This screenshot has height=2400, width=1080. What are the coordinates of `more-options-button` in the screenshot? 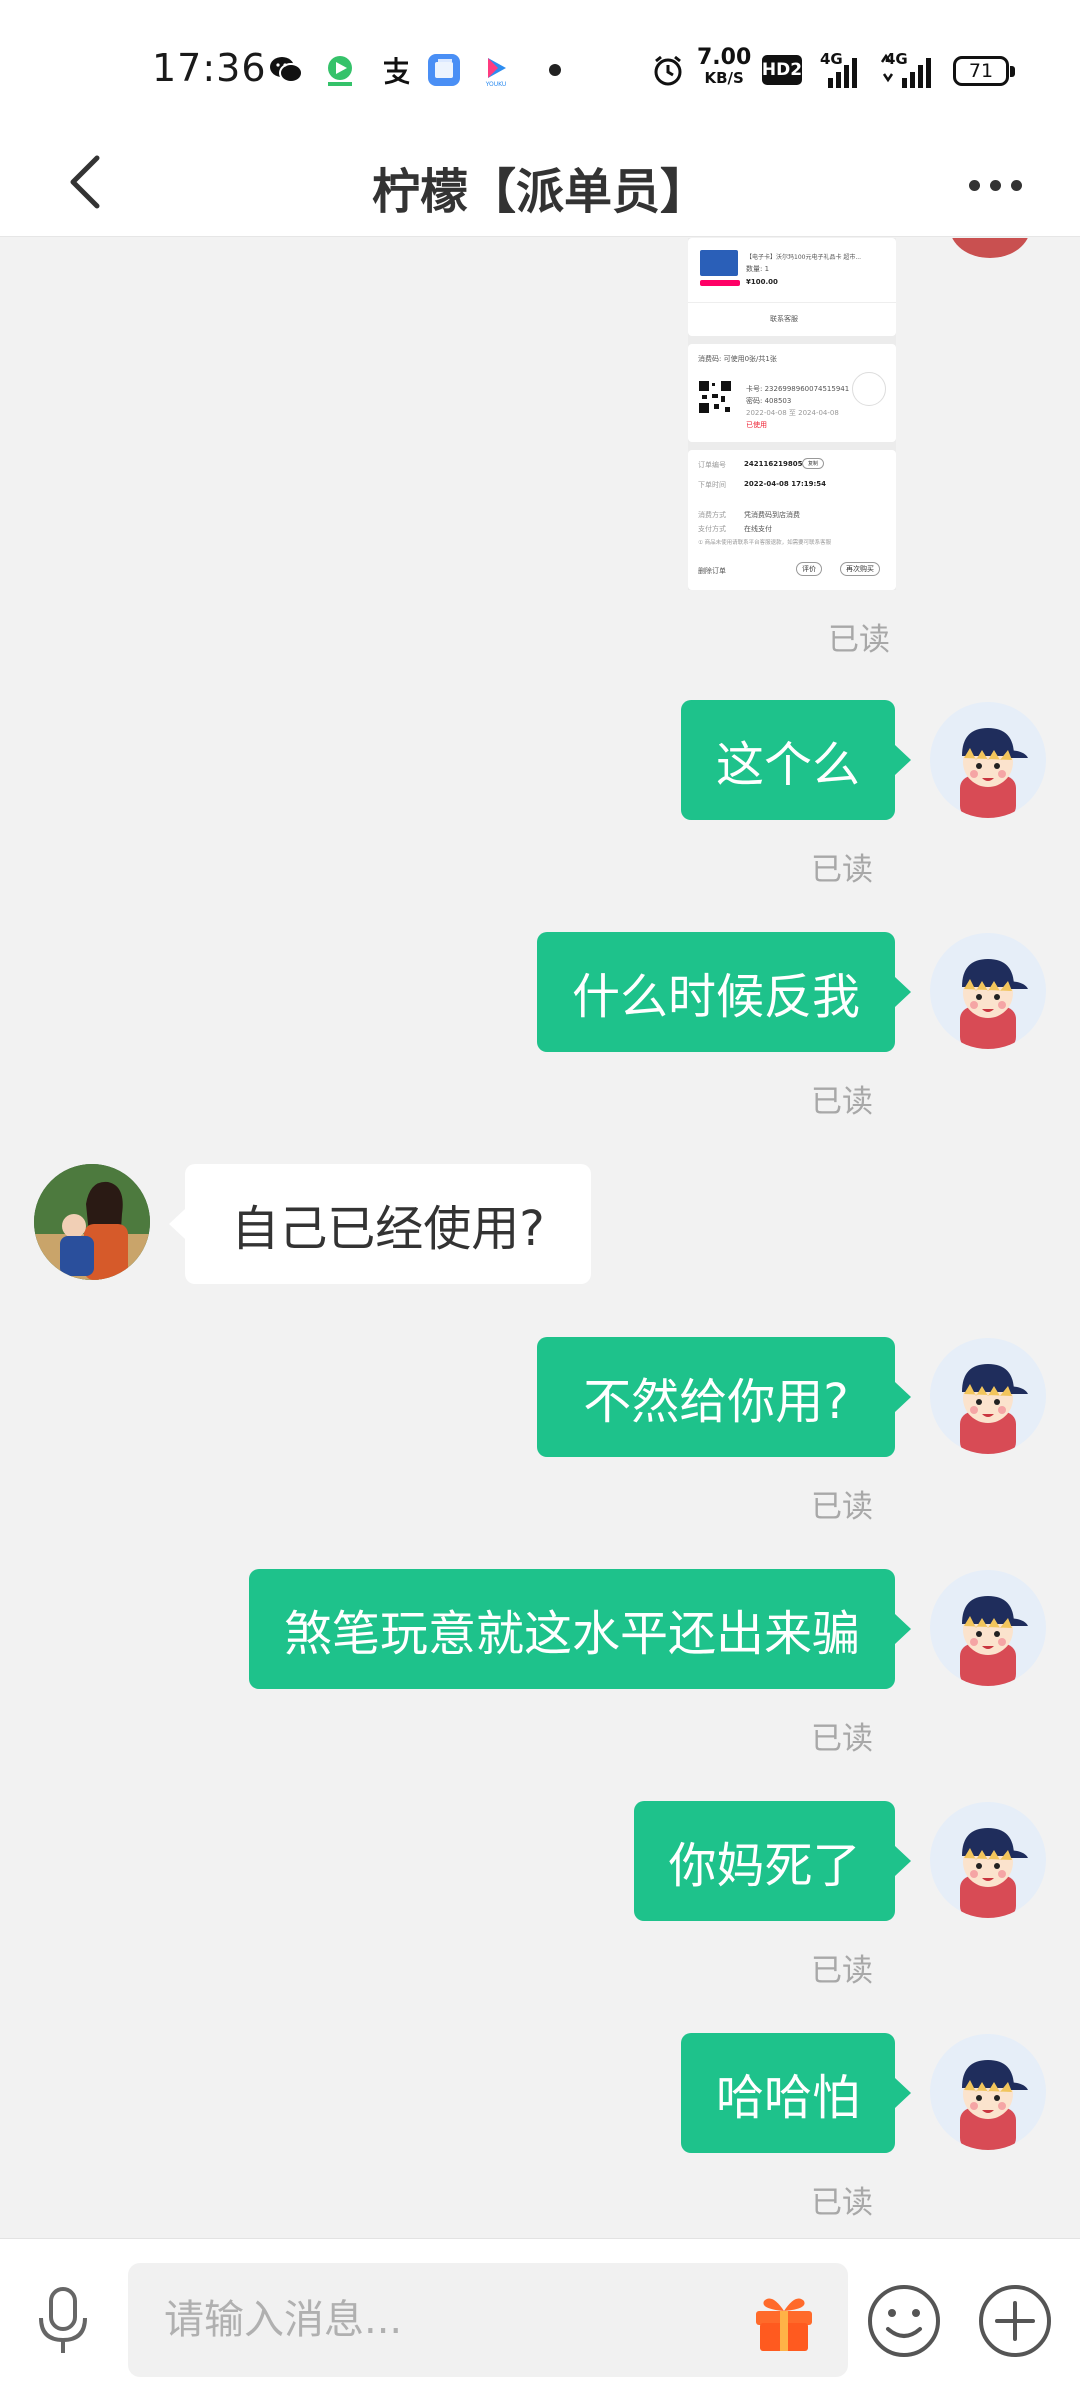 It's located at (995, 185).